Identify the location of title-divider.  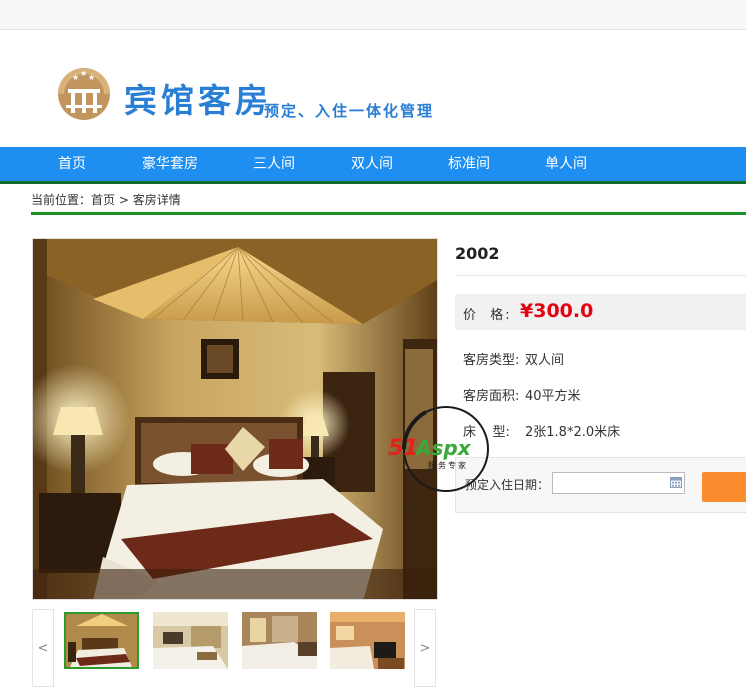
(600, 275).